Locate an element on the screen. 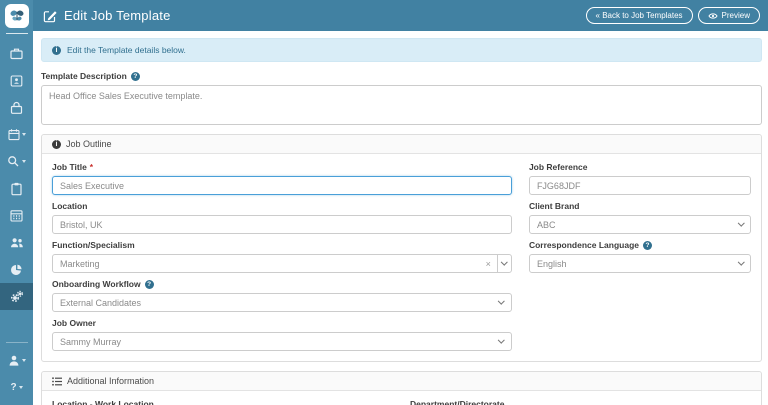 This screenshot has height=405, width=768. list-icon is located at coordinates (57, 381).